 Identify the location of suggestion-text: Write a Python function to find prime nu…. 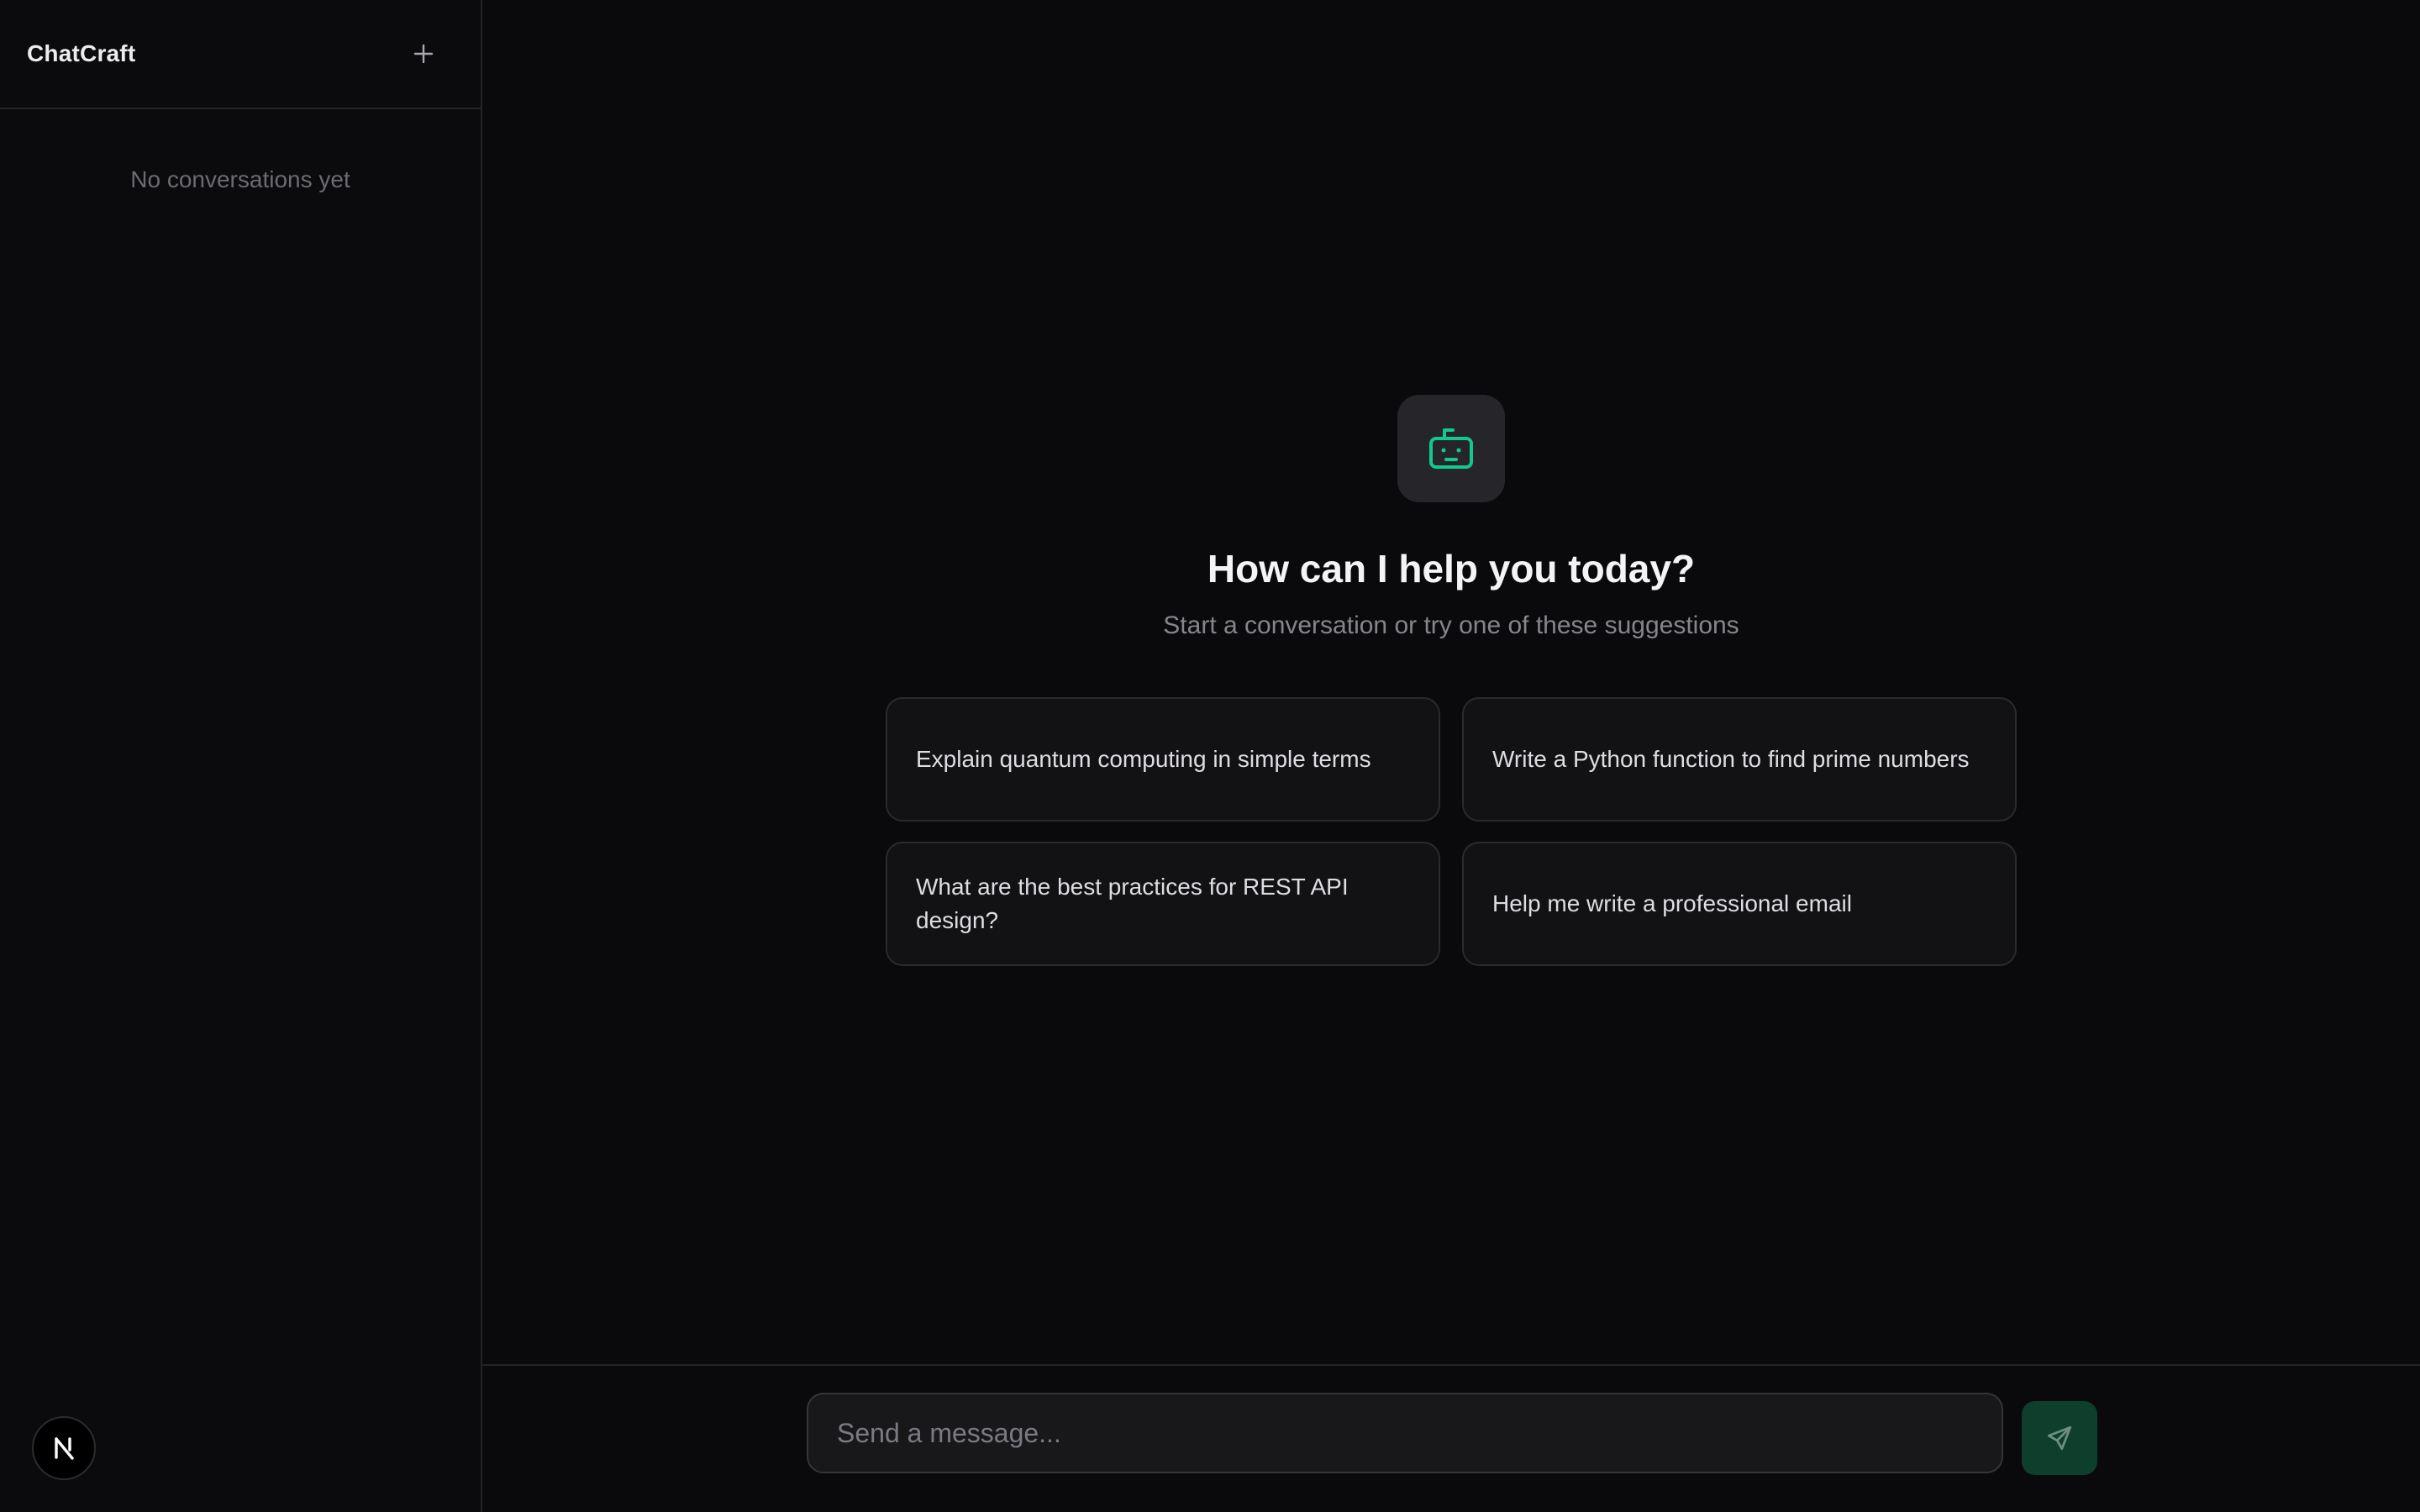
(1731, 759).